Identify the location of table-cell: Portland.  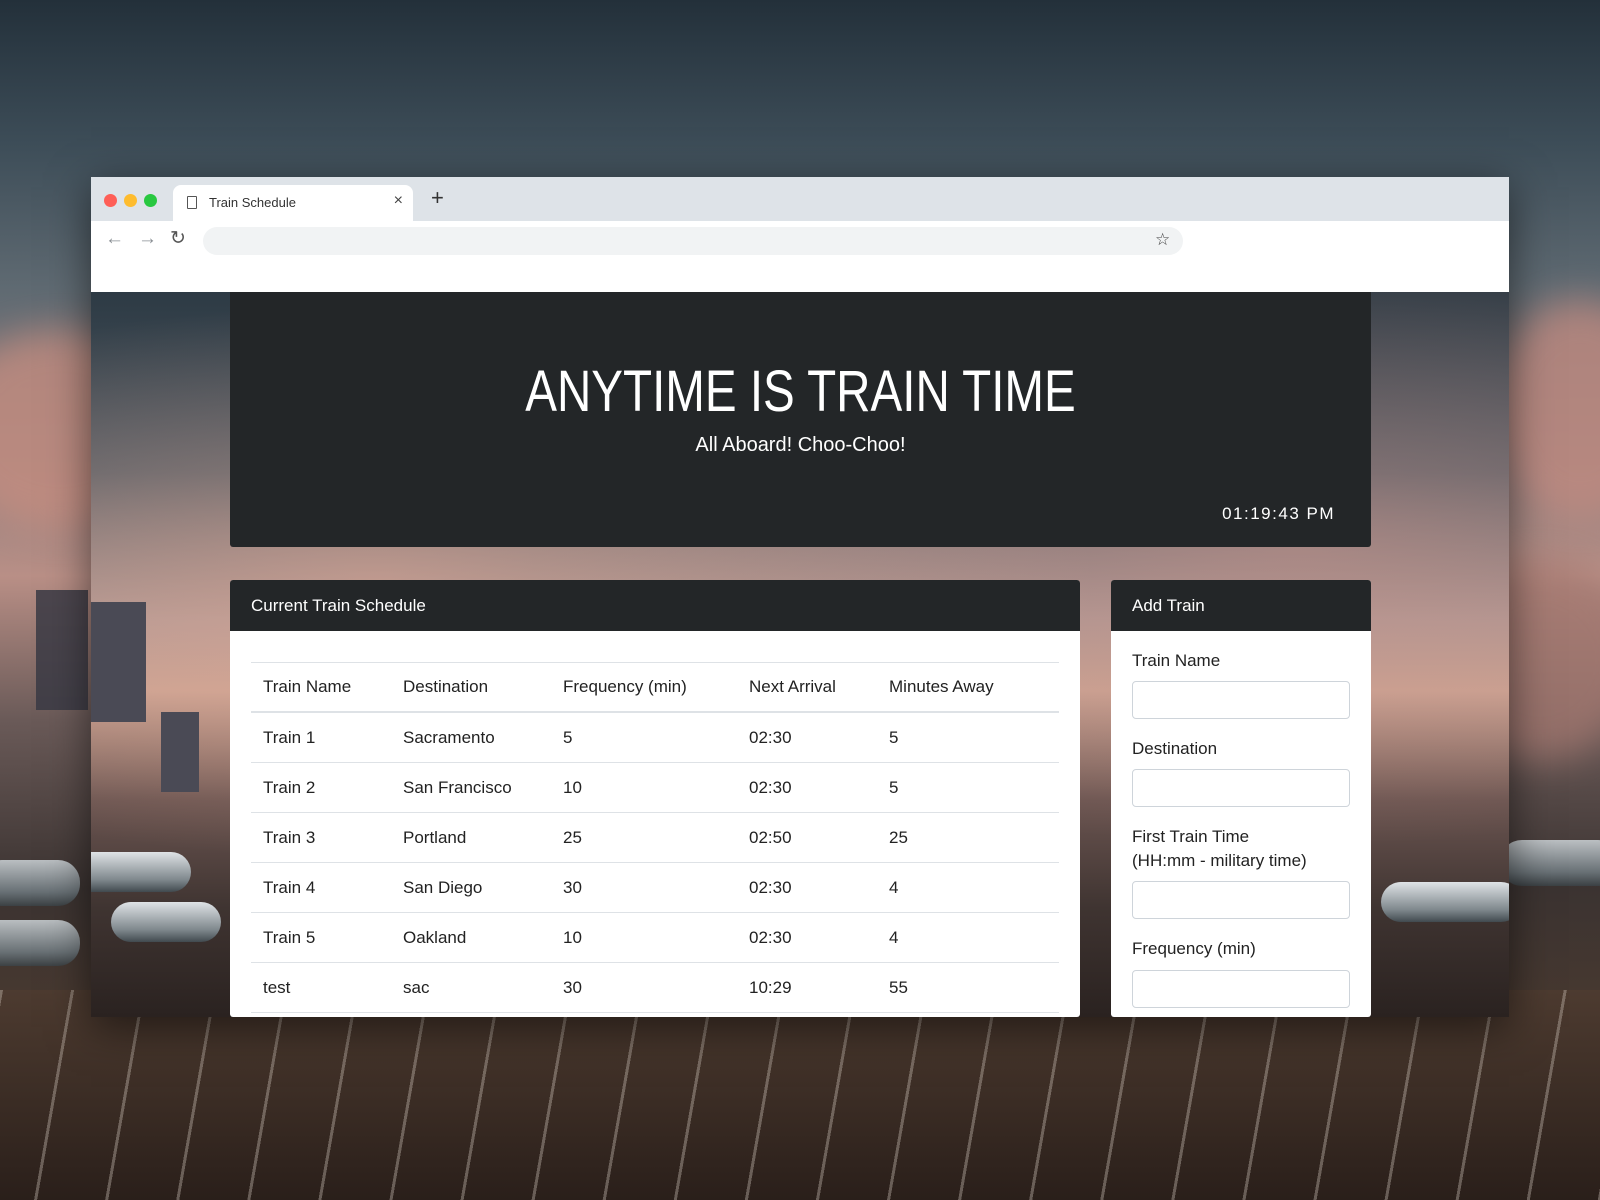
(471, 837).